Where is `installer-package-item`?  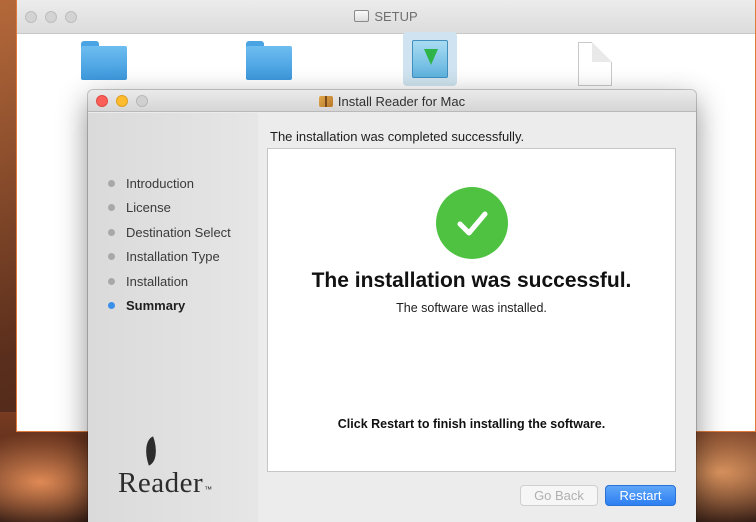
installer-package-item is located at coordinates (430, 59).